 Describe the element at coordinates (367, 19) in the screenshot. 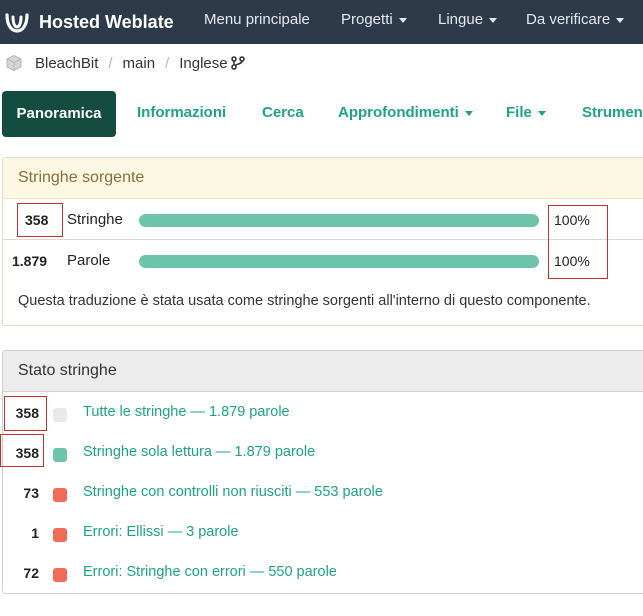

I see `nav-progetti-label: Progetti` at that location.